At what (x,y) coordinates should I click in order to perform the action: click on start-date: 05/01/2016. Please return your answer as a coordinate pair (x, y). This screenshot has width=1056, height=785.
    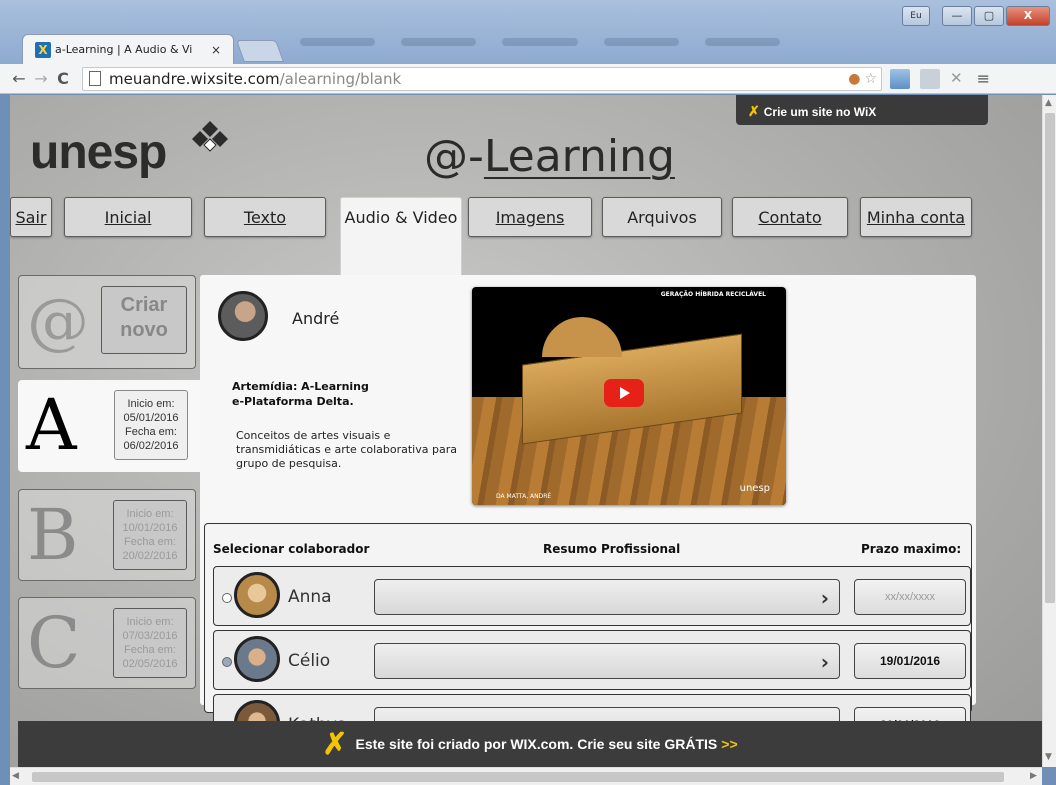
    Looking at the image, I should click on (151, 418).